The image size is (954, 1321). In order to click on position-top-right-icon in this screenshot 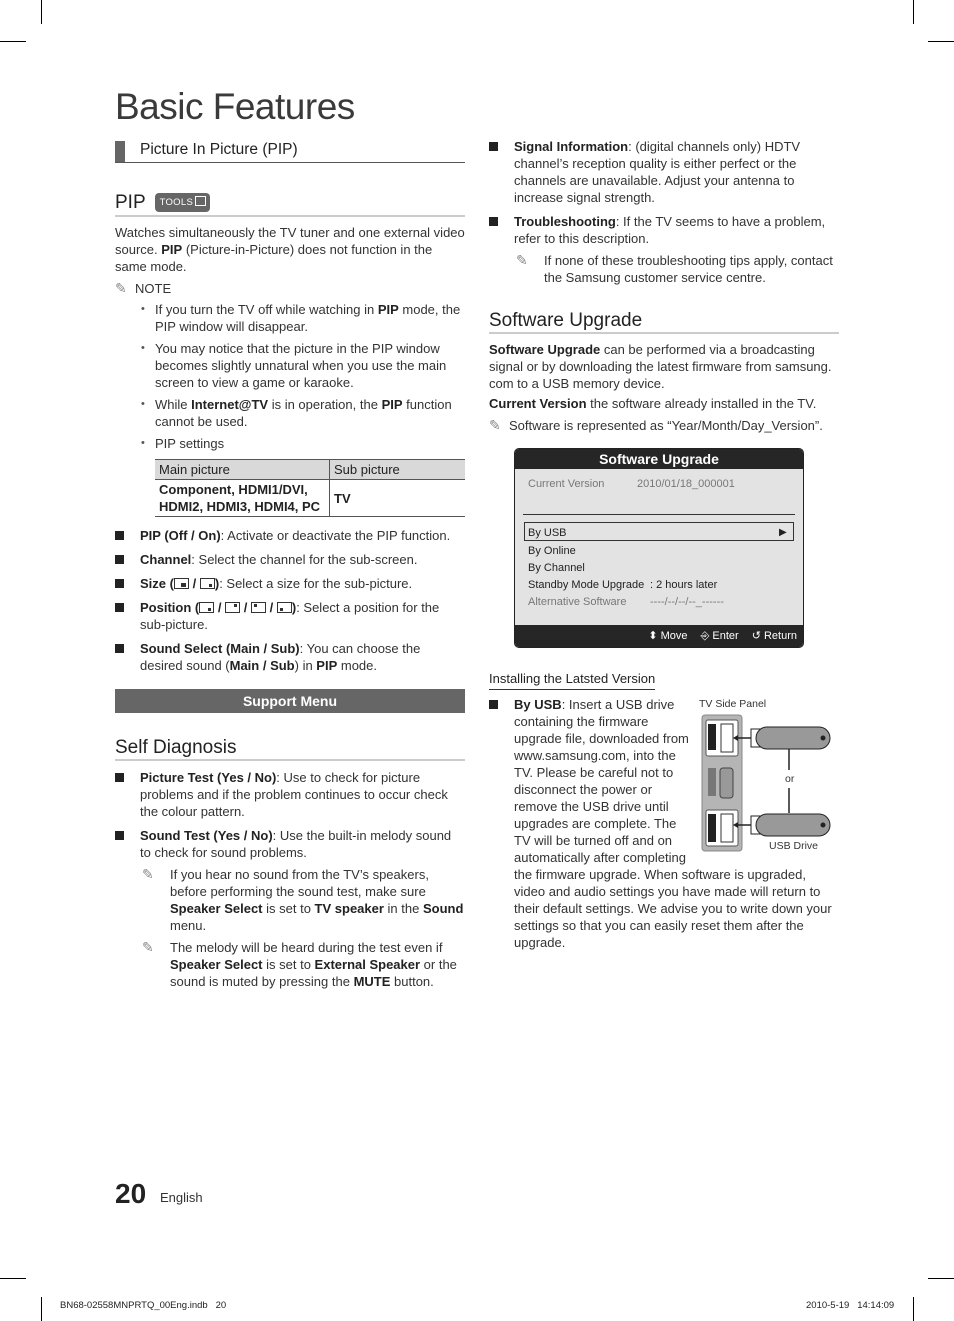, I will do `click(233, 607)`.